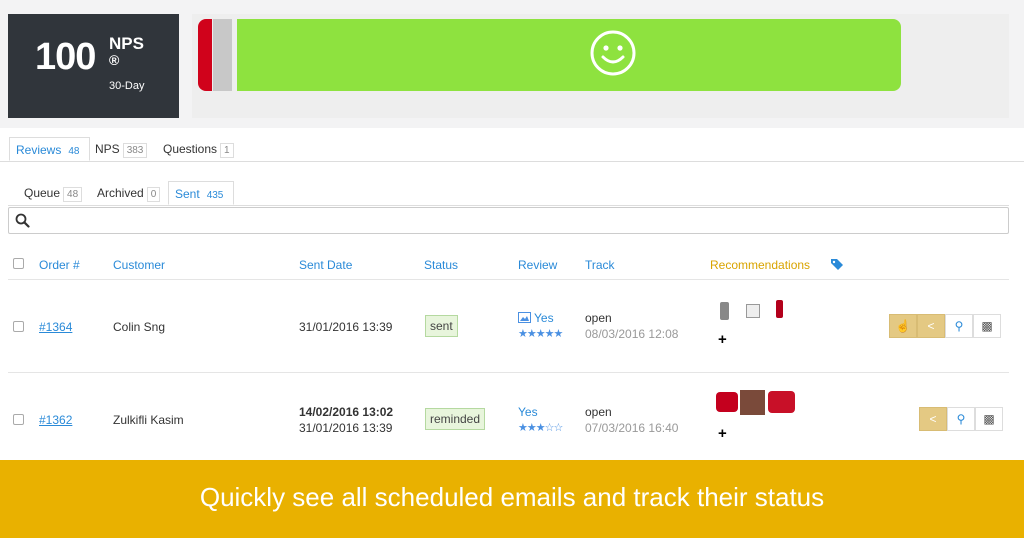 This screenshot has width=1024, height=538. Describe the element at coordinates (455, 419) in the screenshot. I see `status-badge: reminded` at that location.